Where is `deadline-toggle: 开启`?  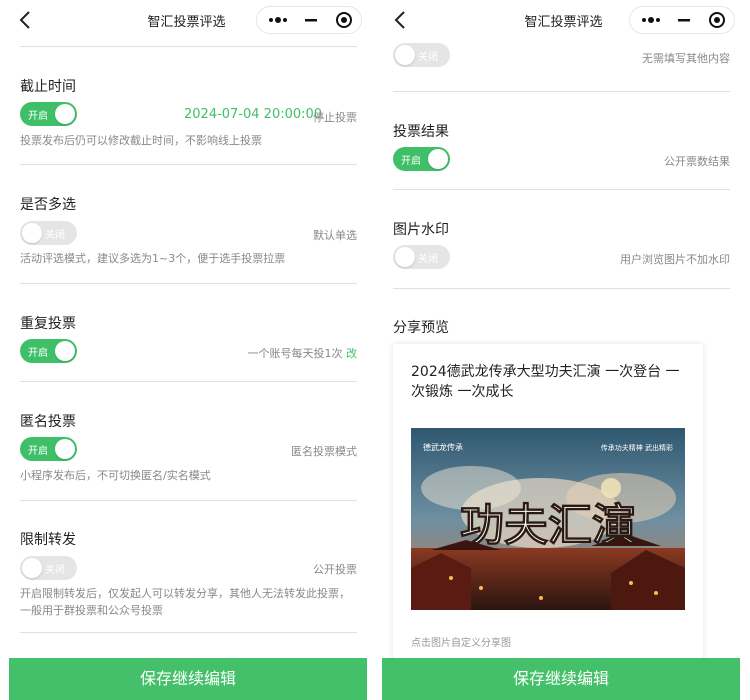
deadline-toggle: 开启 is located at coordinates (48, 114).